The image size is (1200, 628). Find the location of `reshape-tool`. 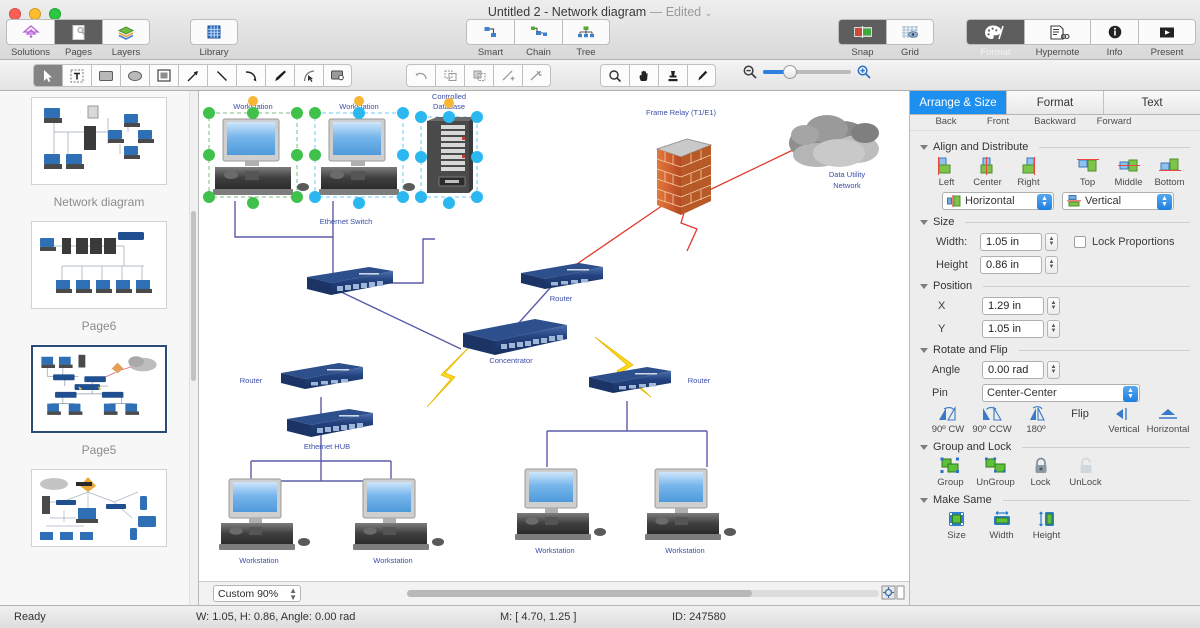

reshape-tool is located at coordinates (420, 75).